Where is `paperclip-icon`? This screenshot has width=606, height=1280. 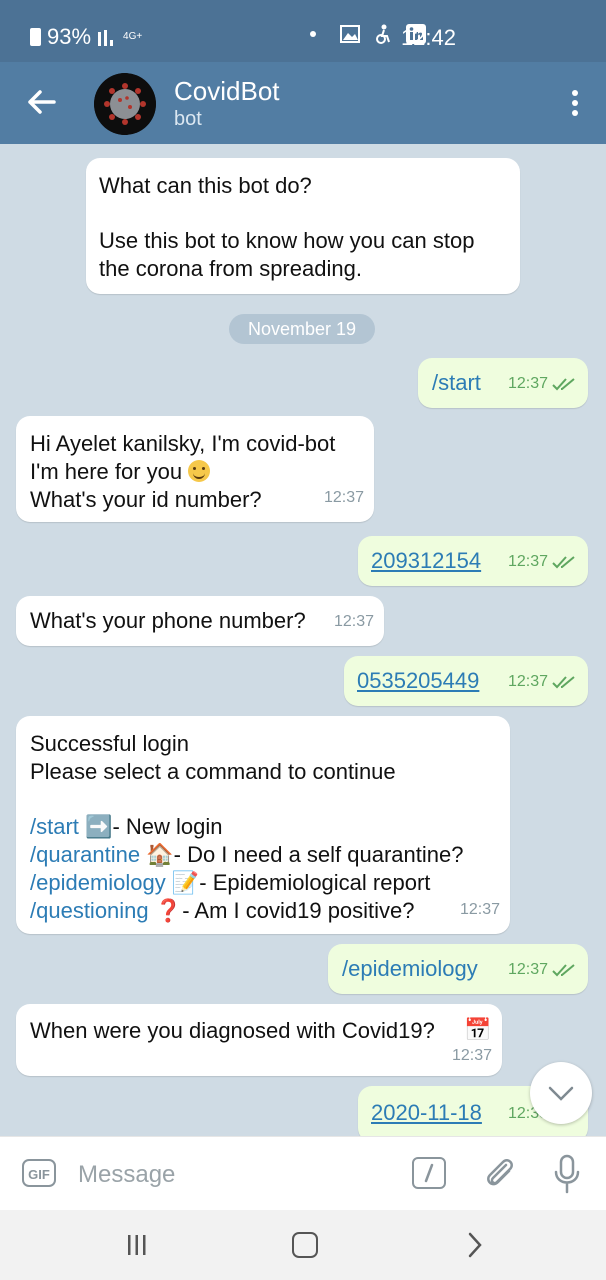
paperclip-icon is located at coordinates (500, 1174).